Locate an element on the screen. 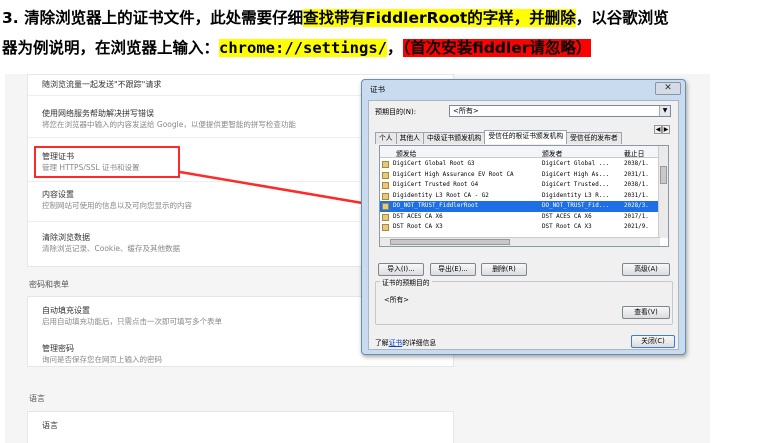  tab-trusted-publishers: 受信任的发布者 is located at coordinates (594, 138).